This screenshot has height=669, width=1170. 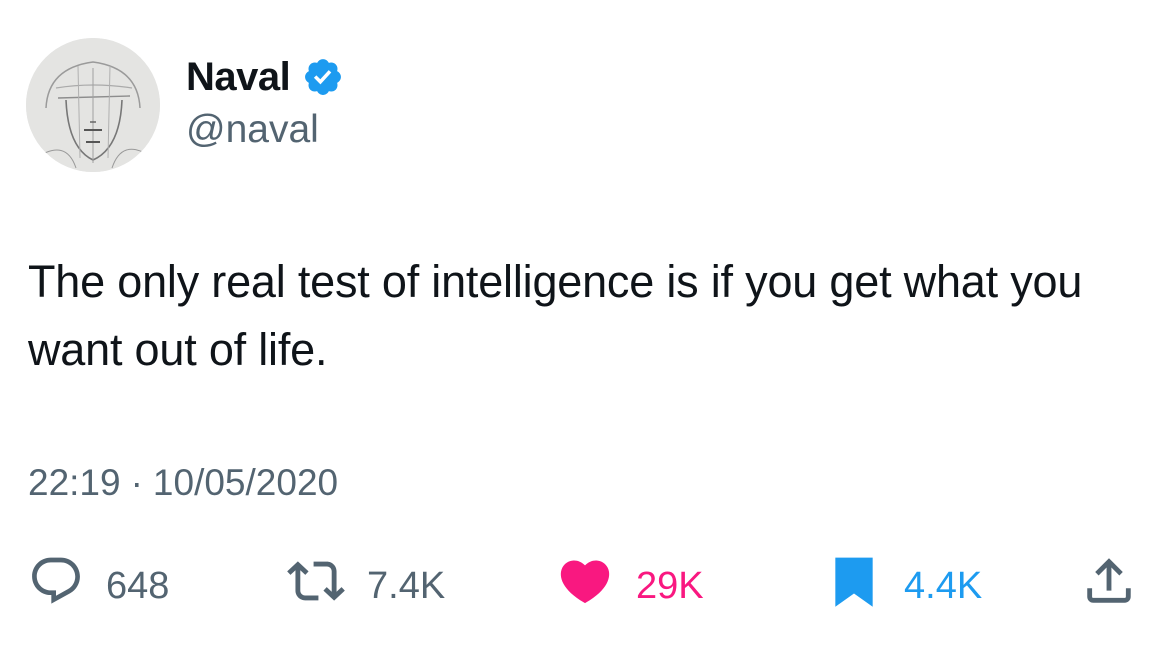 I want to click on tweet-timestamp: 22:19 · 10/05/2020, so click(x=183, y=483).